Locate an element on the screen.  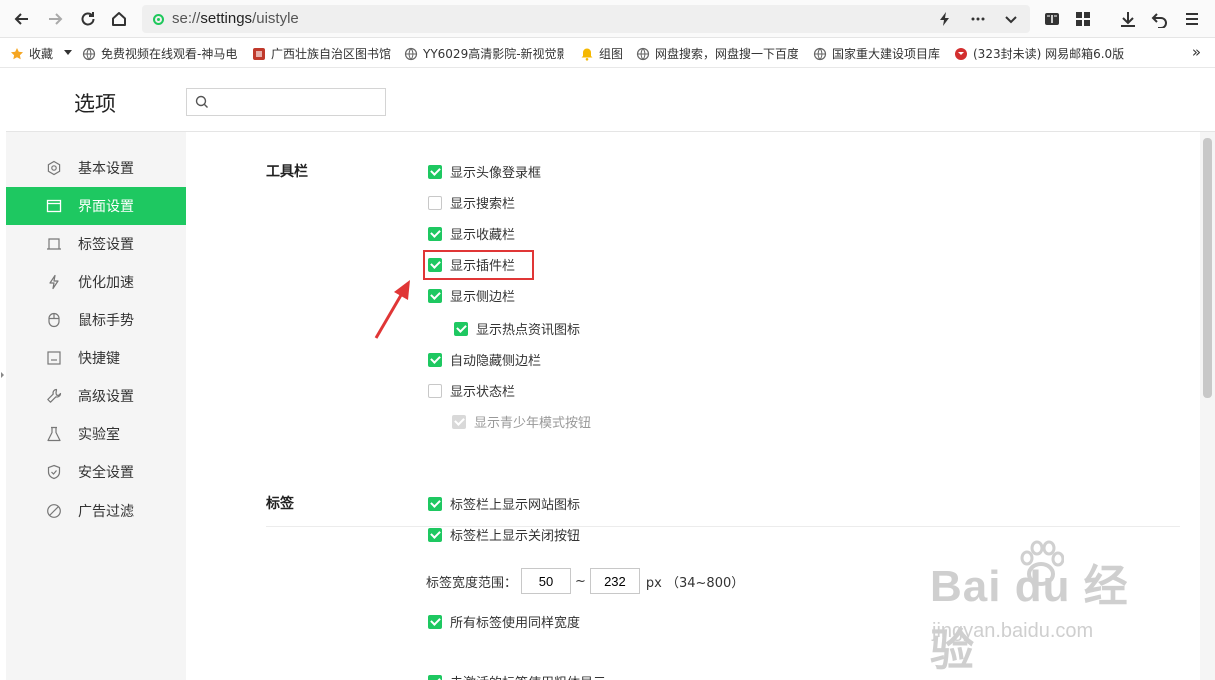
bookmark-item: 广西壮族自治区图书馆 is located at coordinates (321, 53).